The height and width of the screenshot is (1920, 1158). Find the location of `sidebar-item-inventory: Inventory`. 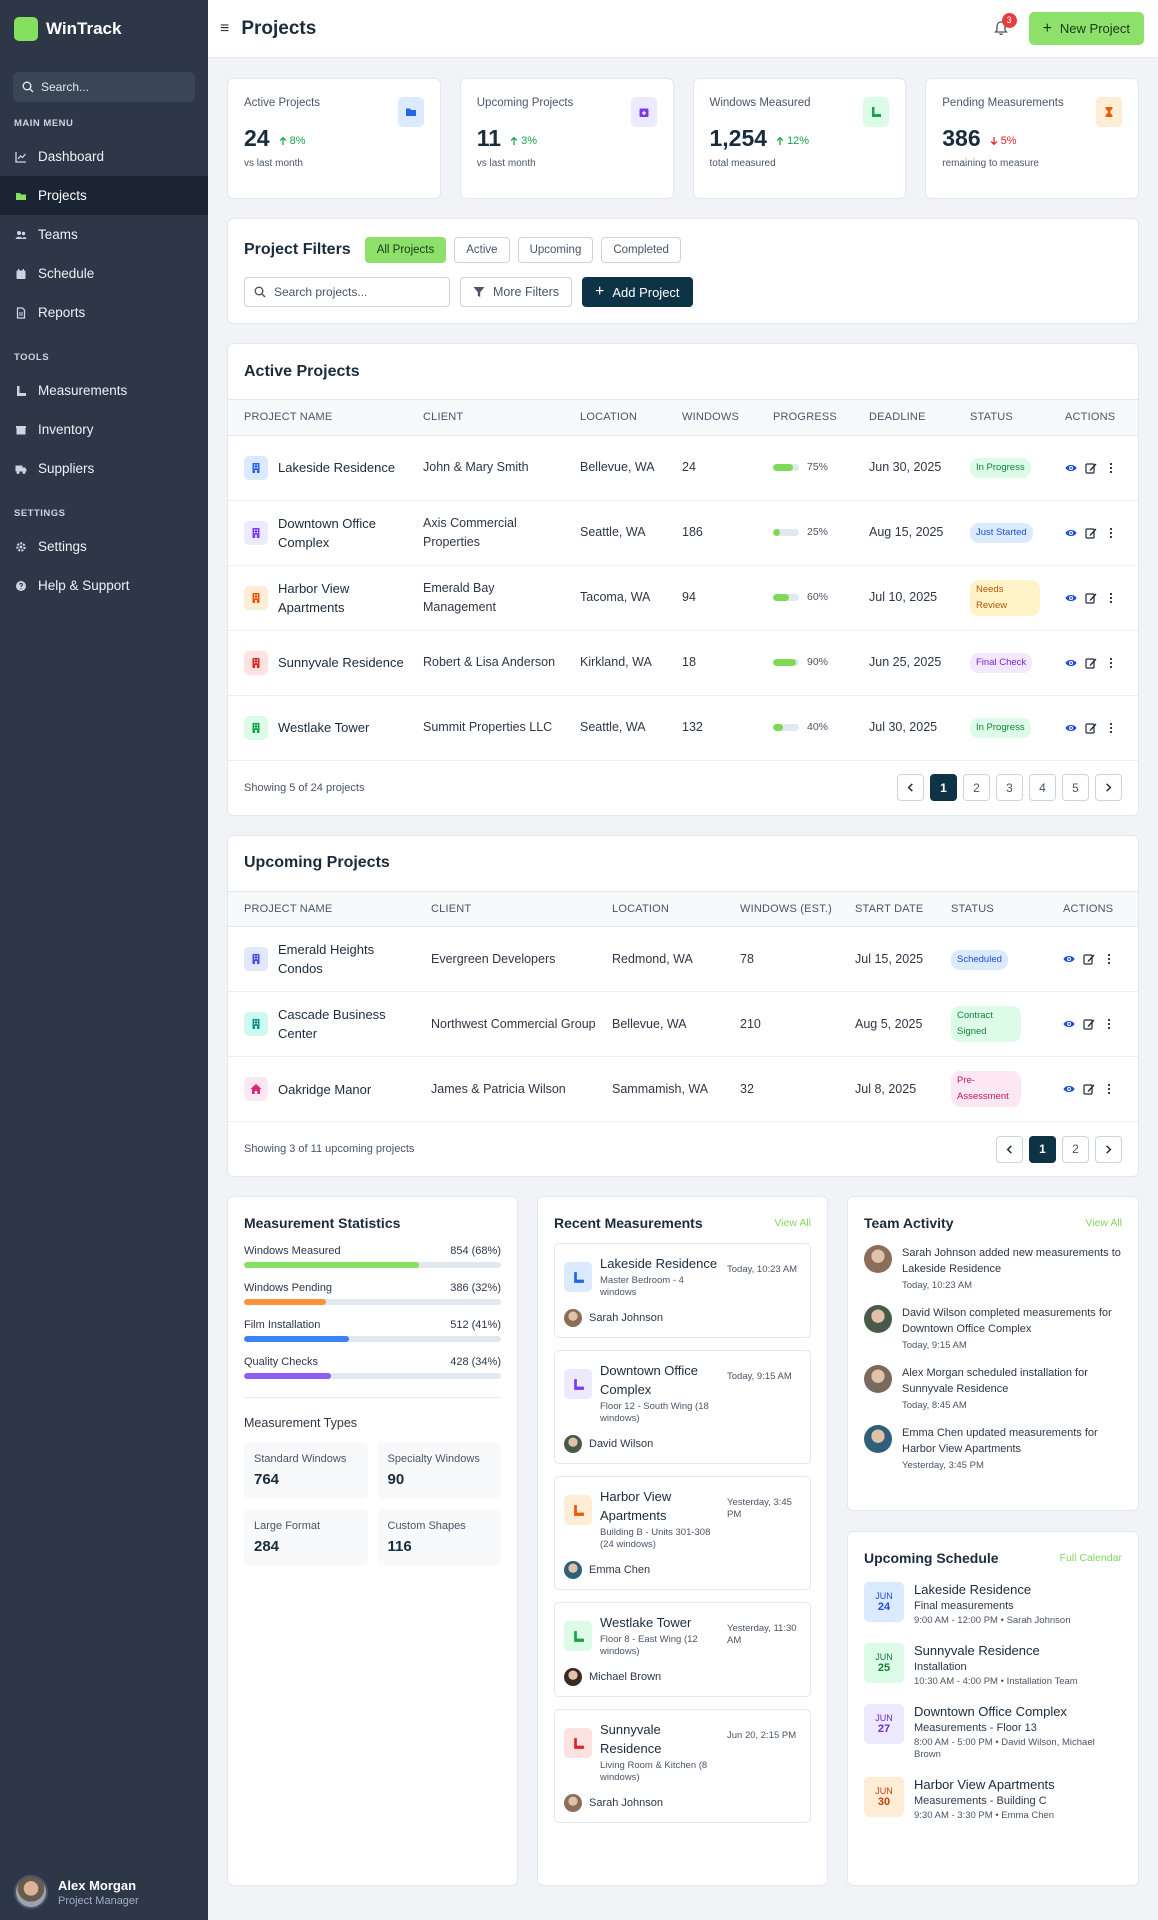

sidebar-item-inventory: Inventory is located at coordinates (104, 429).